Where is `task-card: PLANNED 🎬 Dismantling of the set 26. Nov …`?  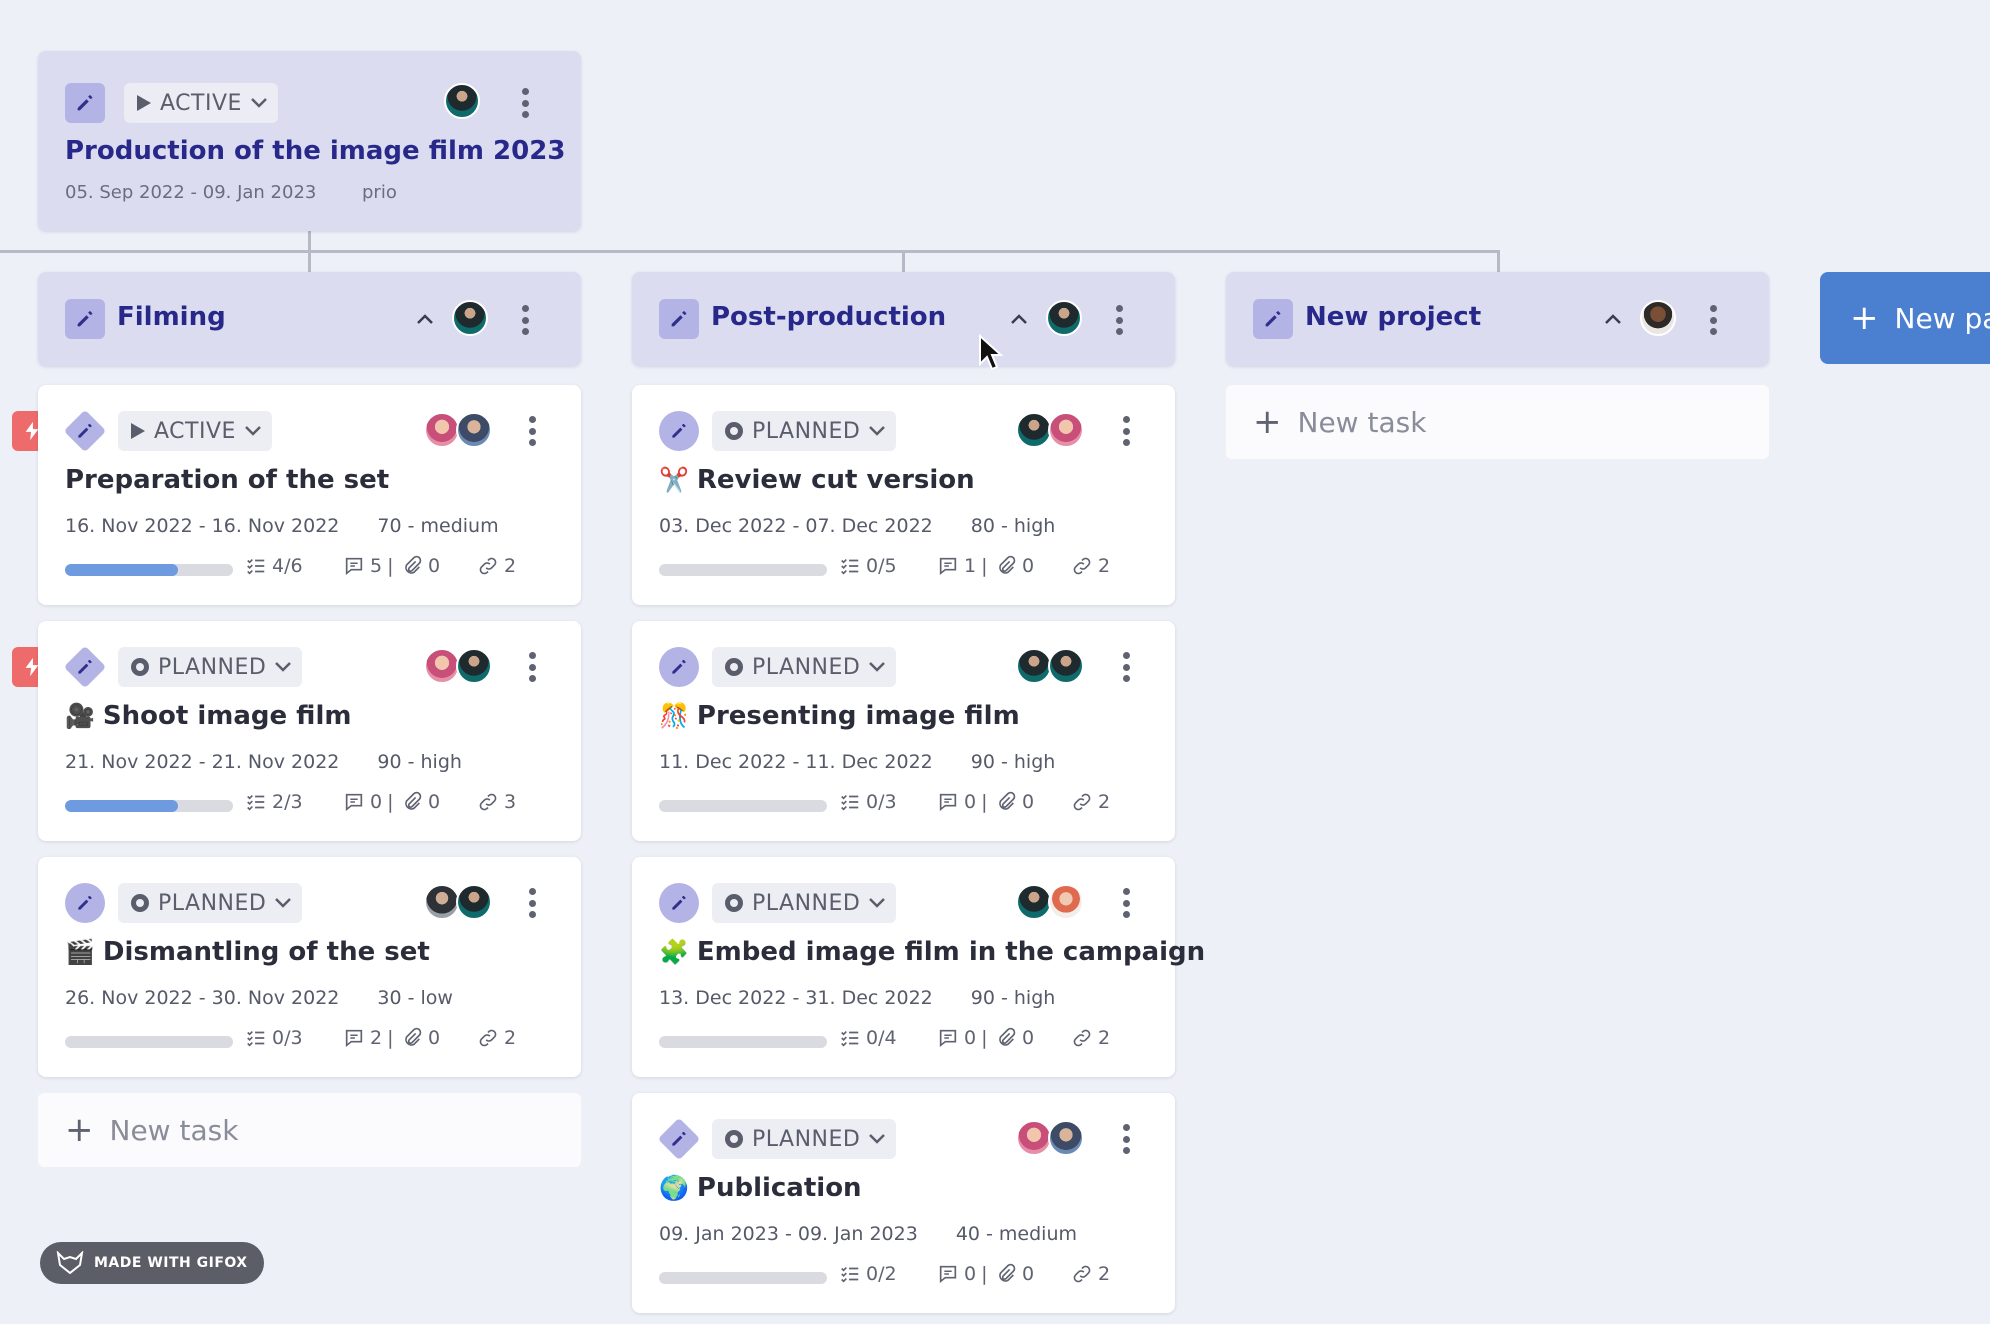
task-card: PLANNED 🎬 Dismantling of the set 26. Nov … is located at coordinates (309, 967).